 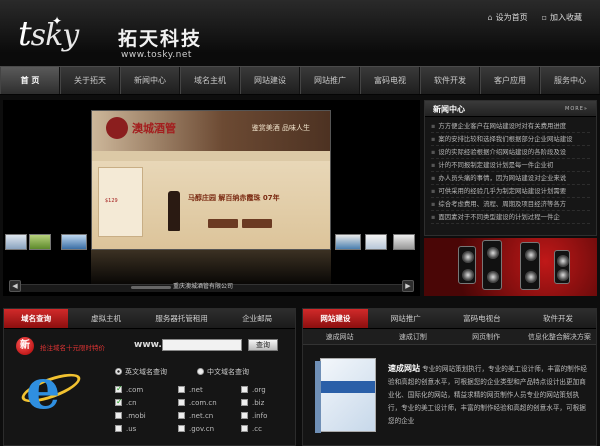 What do you see at coordinates (272, 390) in the screenshot?
I see `tld-option: .org` at bounding box center [272, 390].